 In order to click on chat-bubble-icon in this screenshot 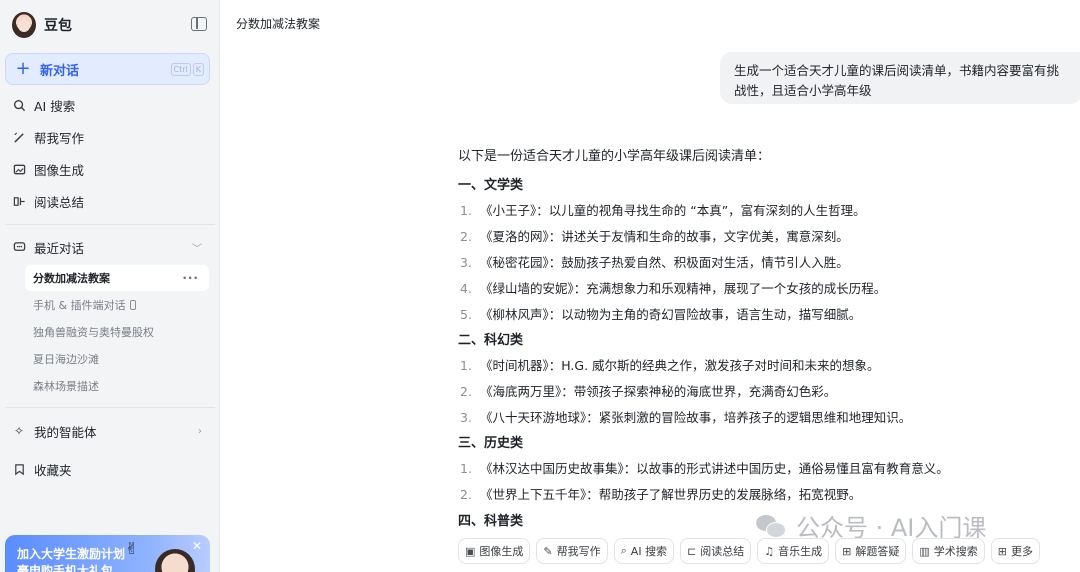, I will do `click(19, 247)`.